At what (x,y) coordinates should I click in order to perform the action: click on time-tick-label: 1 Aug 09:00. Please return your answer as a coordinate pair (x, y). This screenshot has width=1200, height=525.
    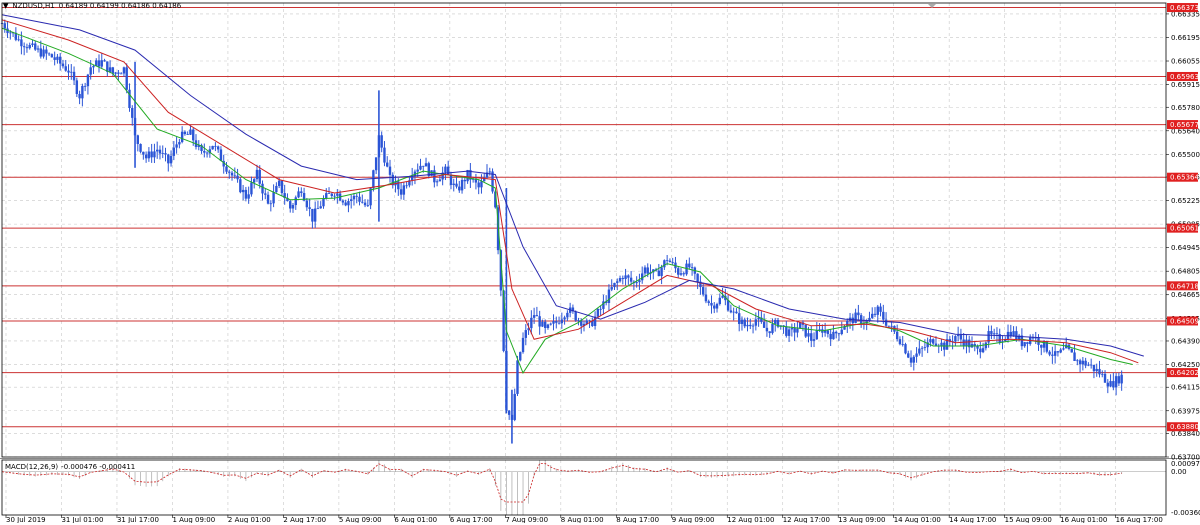
    Looking at the image, I should click on (193, 519).